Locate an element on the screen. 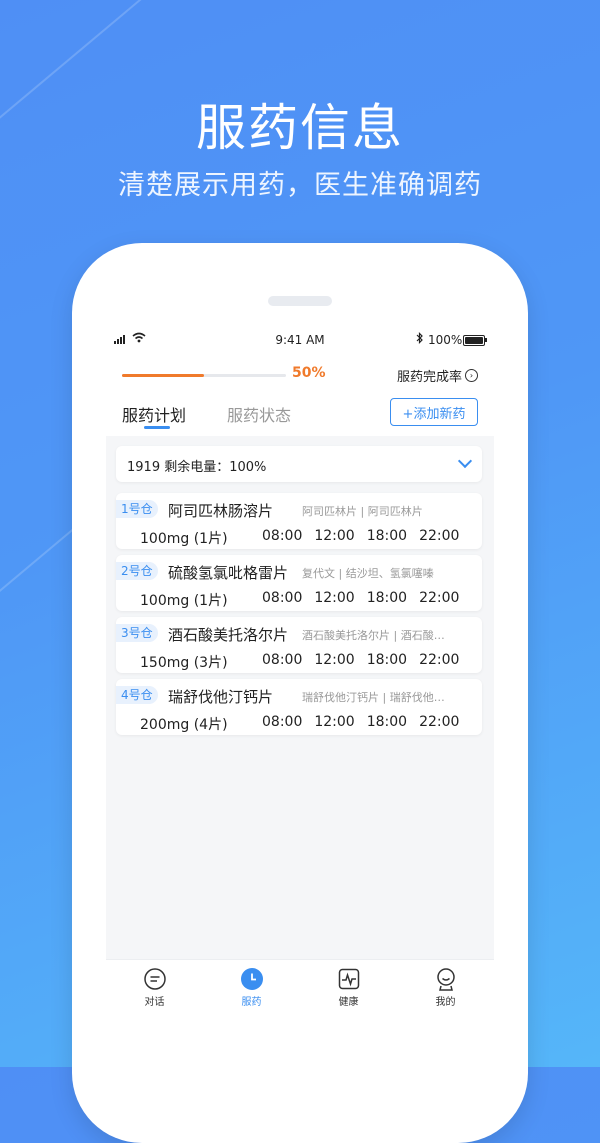  battery-percent: 100% is located at coordinates (445, 340).